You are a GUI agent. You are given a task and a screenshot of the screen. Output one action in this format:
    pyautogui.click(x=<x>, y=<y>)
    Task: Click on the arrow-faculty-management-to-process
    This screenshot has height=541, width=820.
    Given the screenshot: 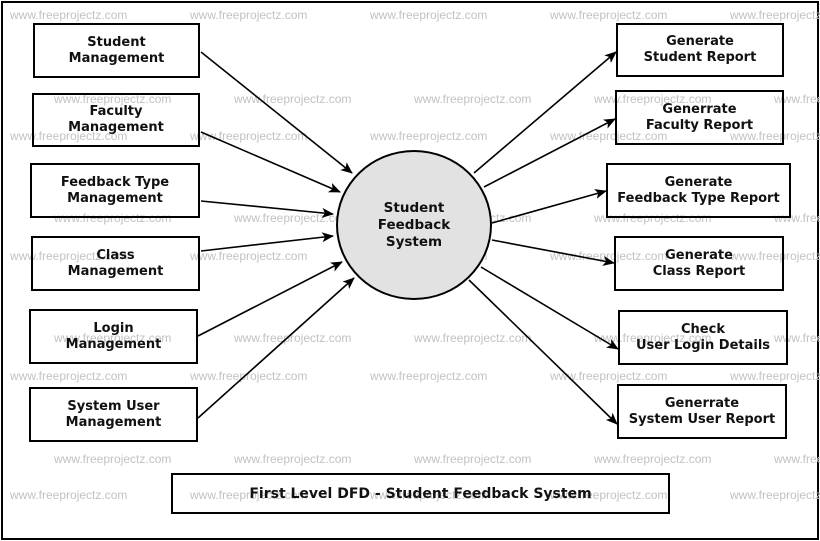 What is the action you would take?
    pyautogui.click(x=270, y=162)
    